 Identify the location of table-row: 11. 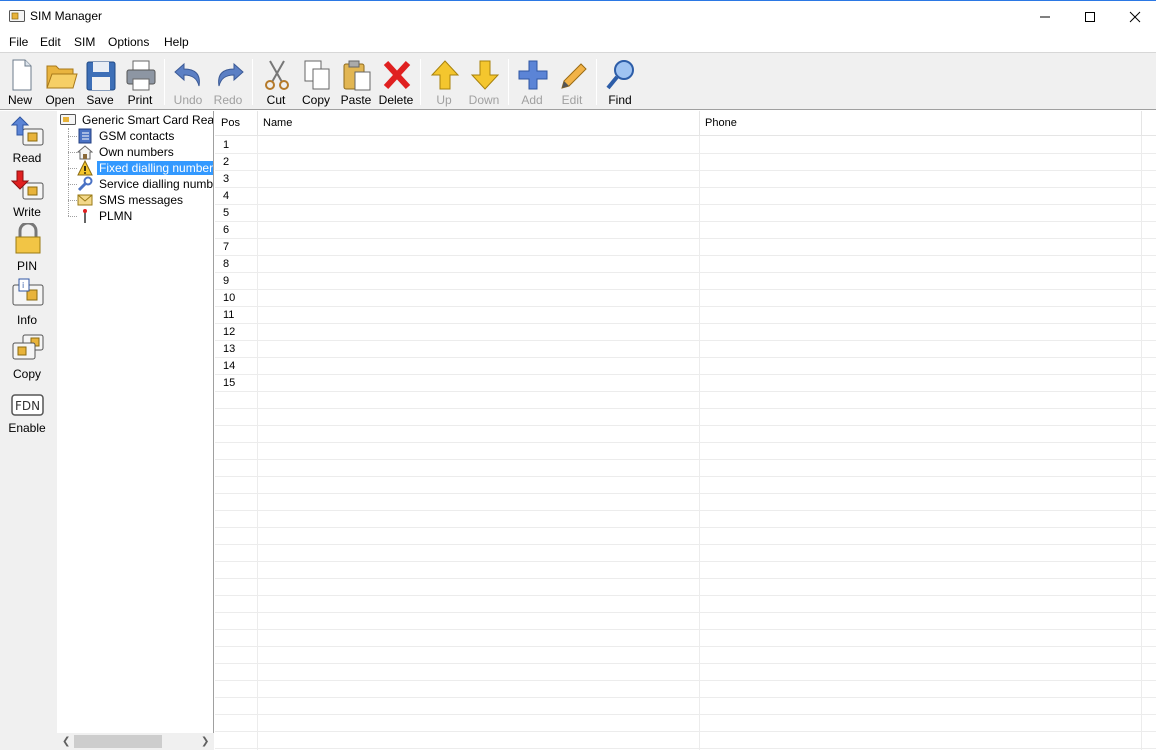
(685, 315).